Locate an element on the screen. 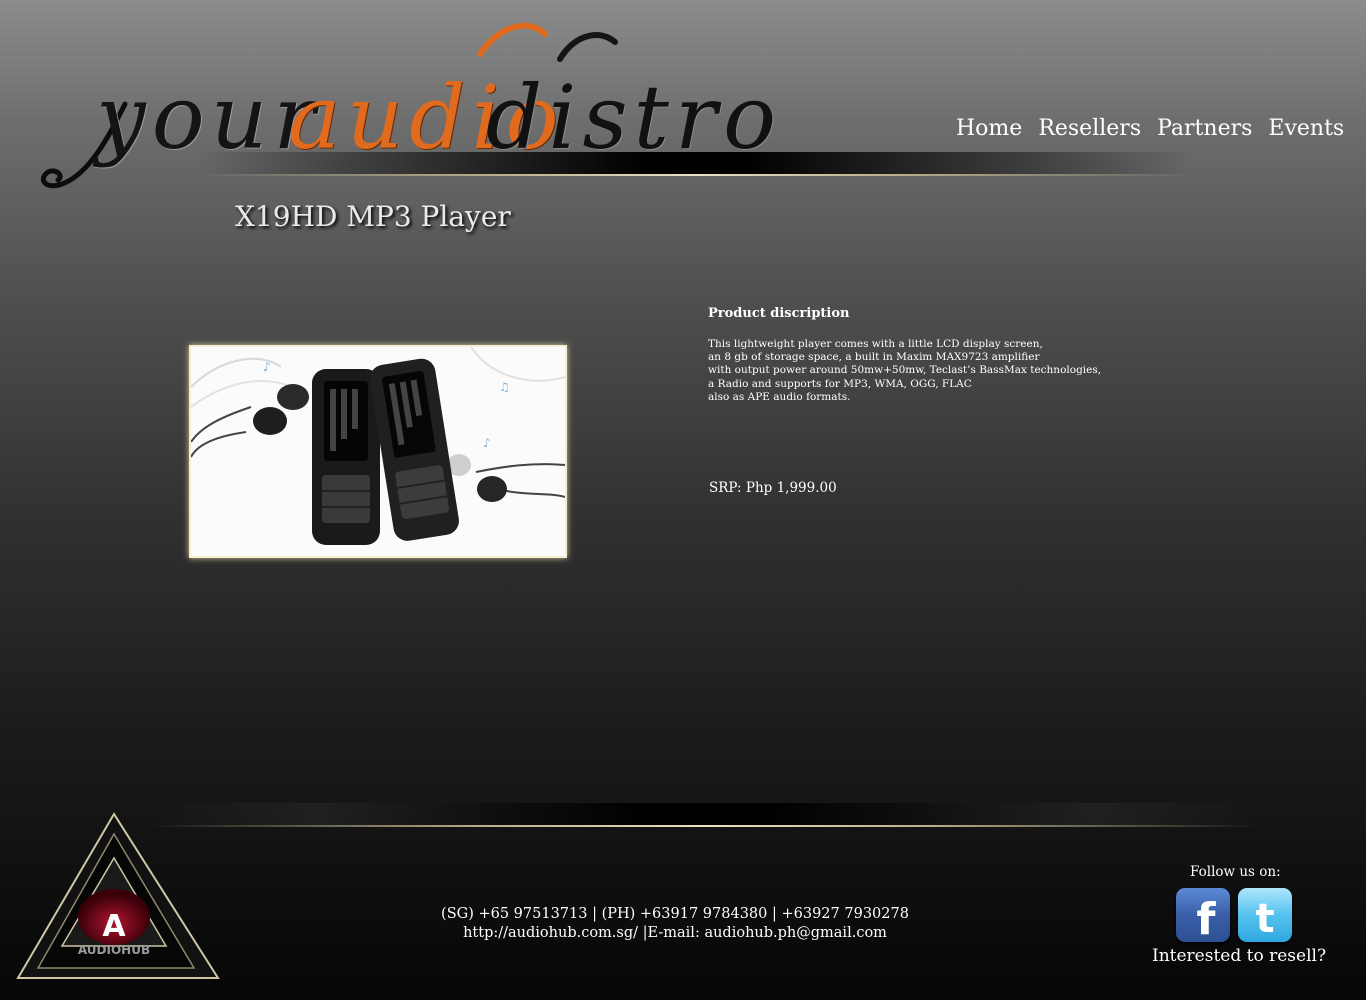  nav-partners: Partners is located at coordinates (1204, 128).